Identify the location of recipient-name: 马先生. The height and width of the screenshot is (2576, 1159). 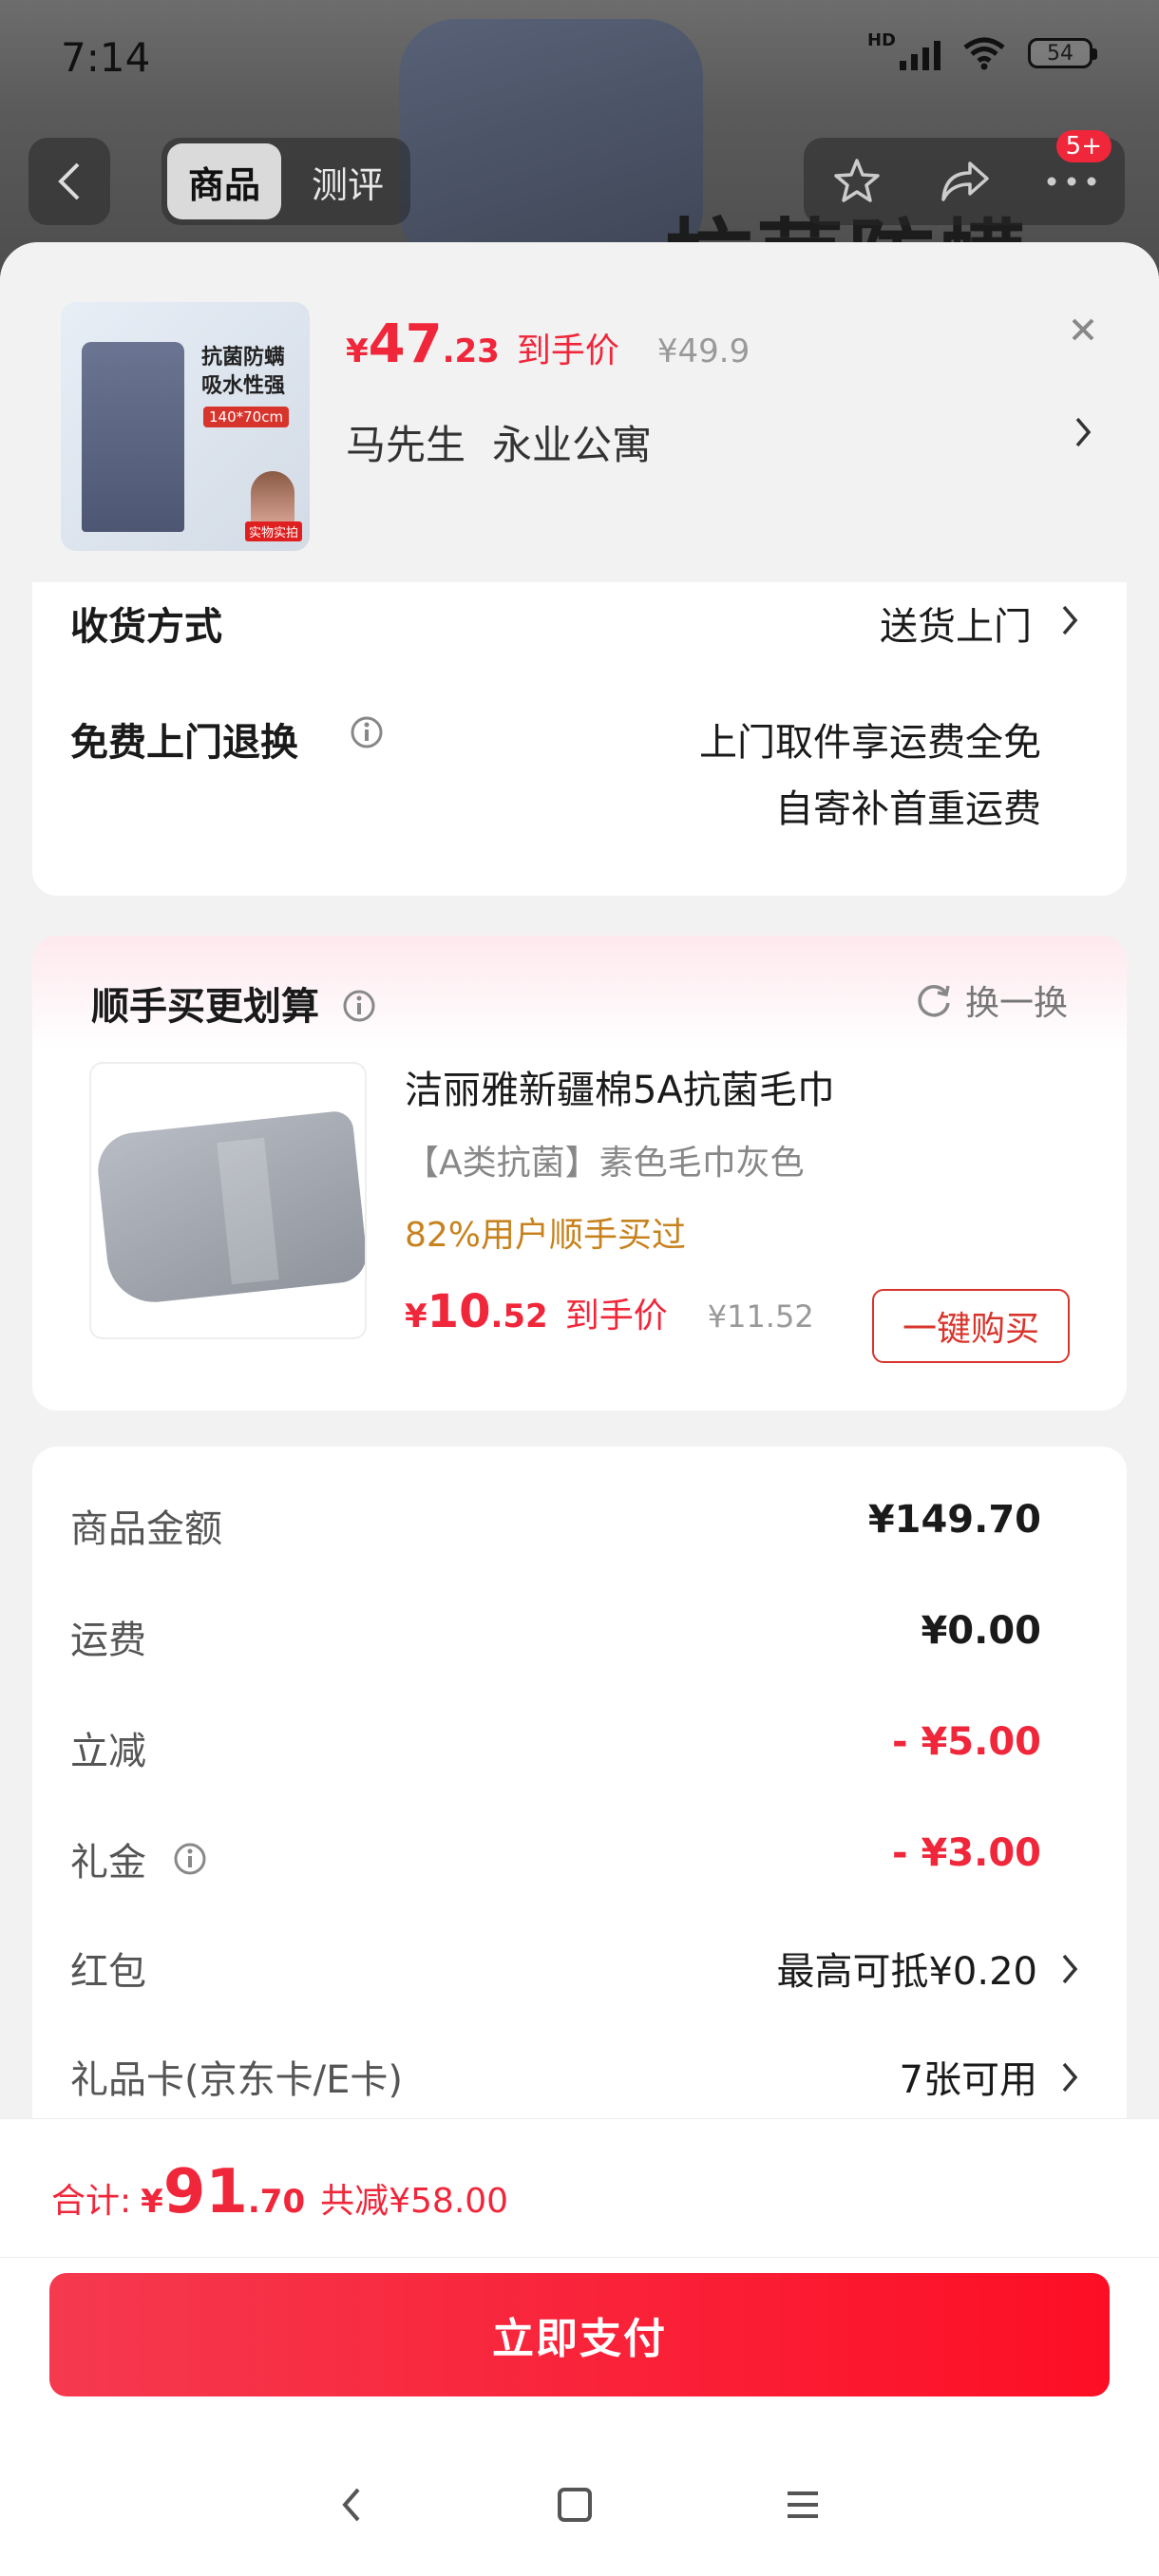
(406, 445).